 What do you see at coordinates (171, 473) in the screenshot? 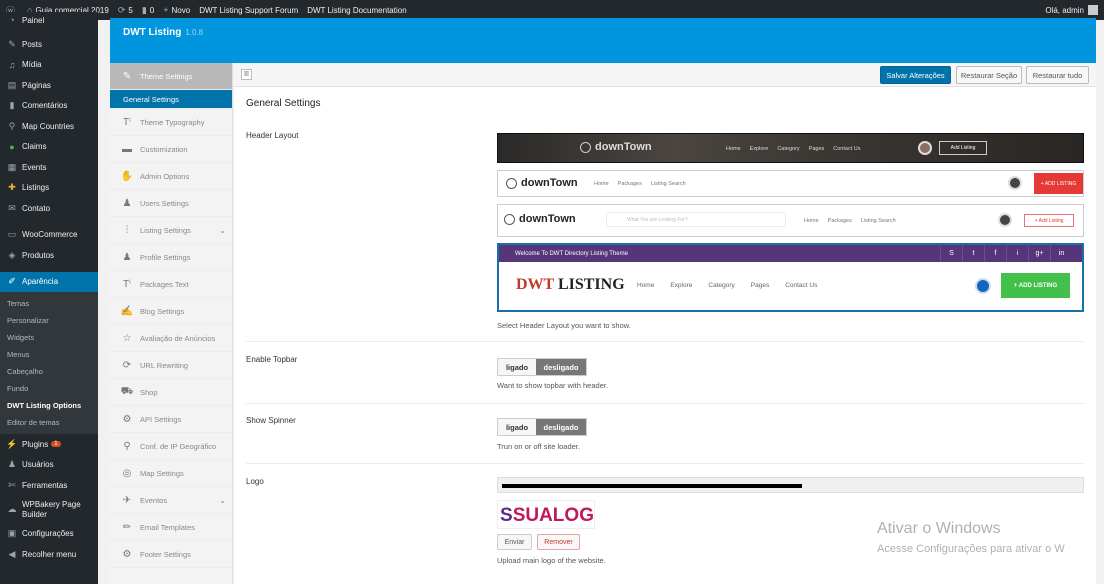
I see `nav-map-settings: ◎ Map Settings` at bounding box center [171, 473].